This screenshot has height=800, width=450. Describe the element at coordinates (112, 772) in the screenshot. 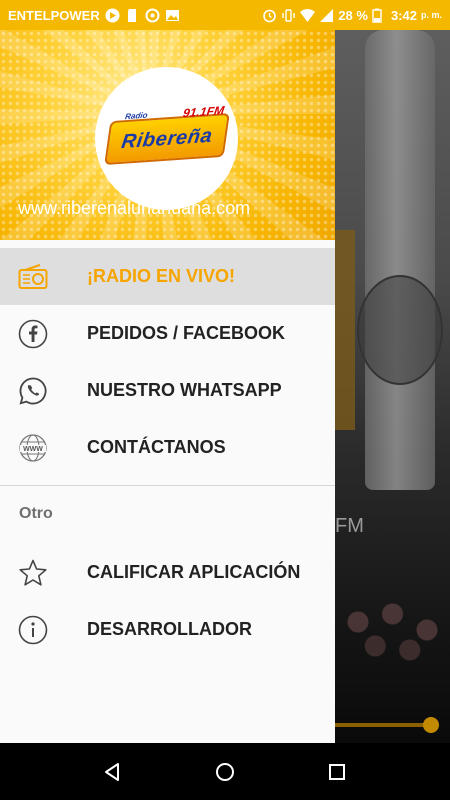

I see `back-button` at that location.